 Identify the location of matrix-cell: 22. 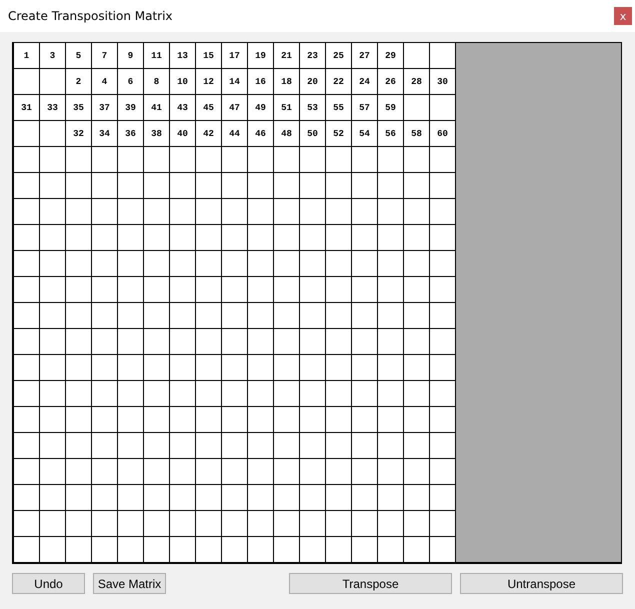
(339, 82).